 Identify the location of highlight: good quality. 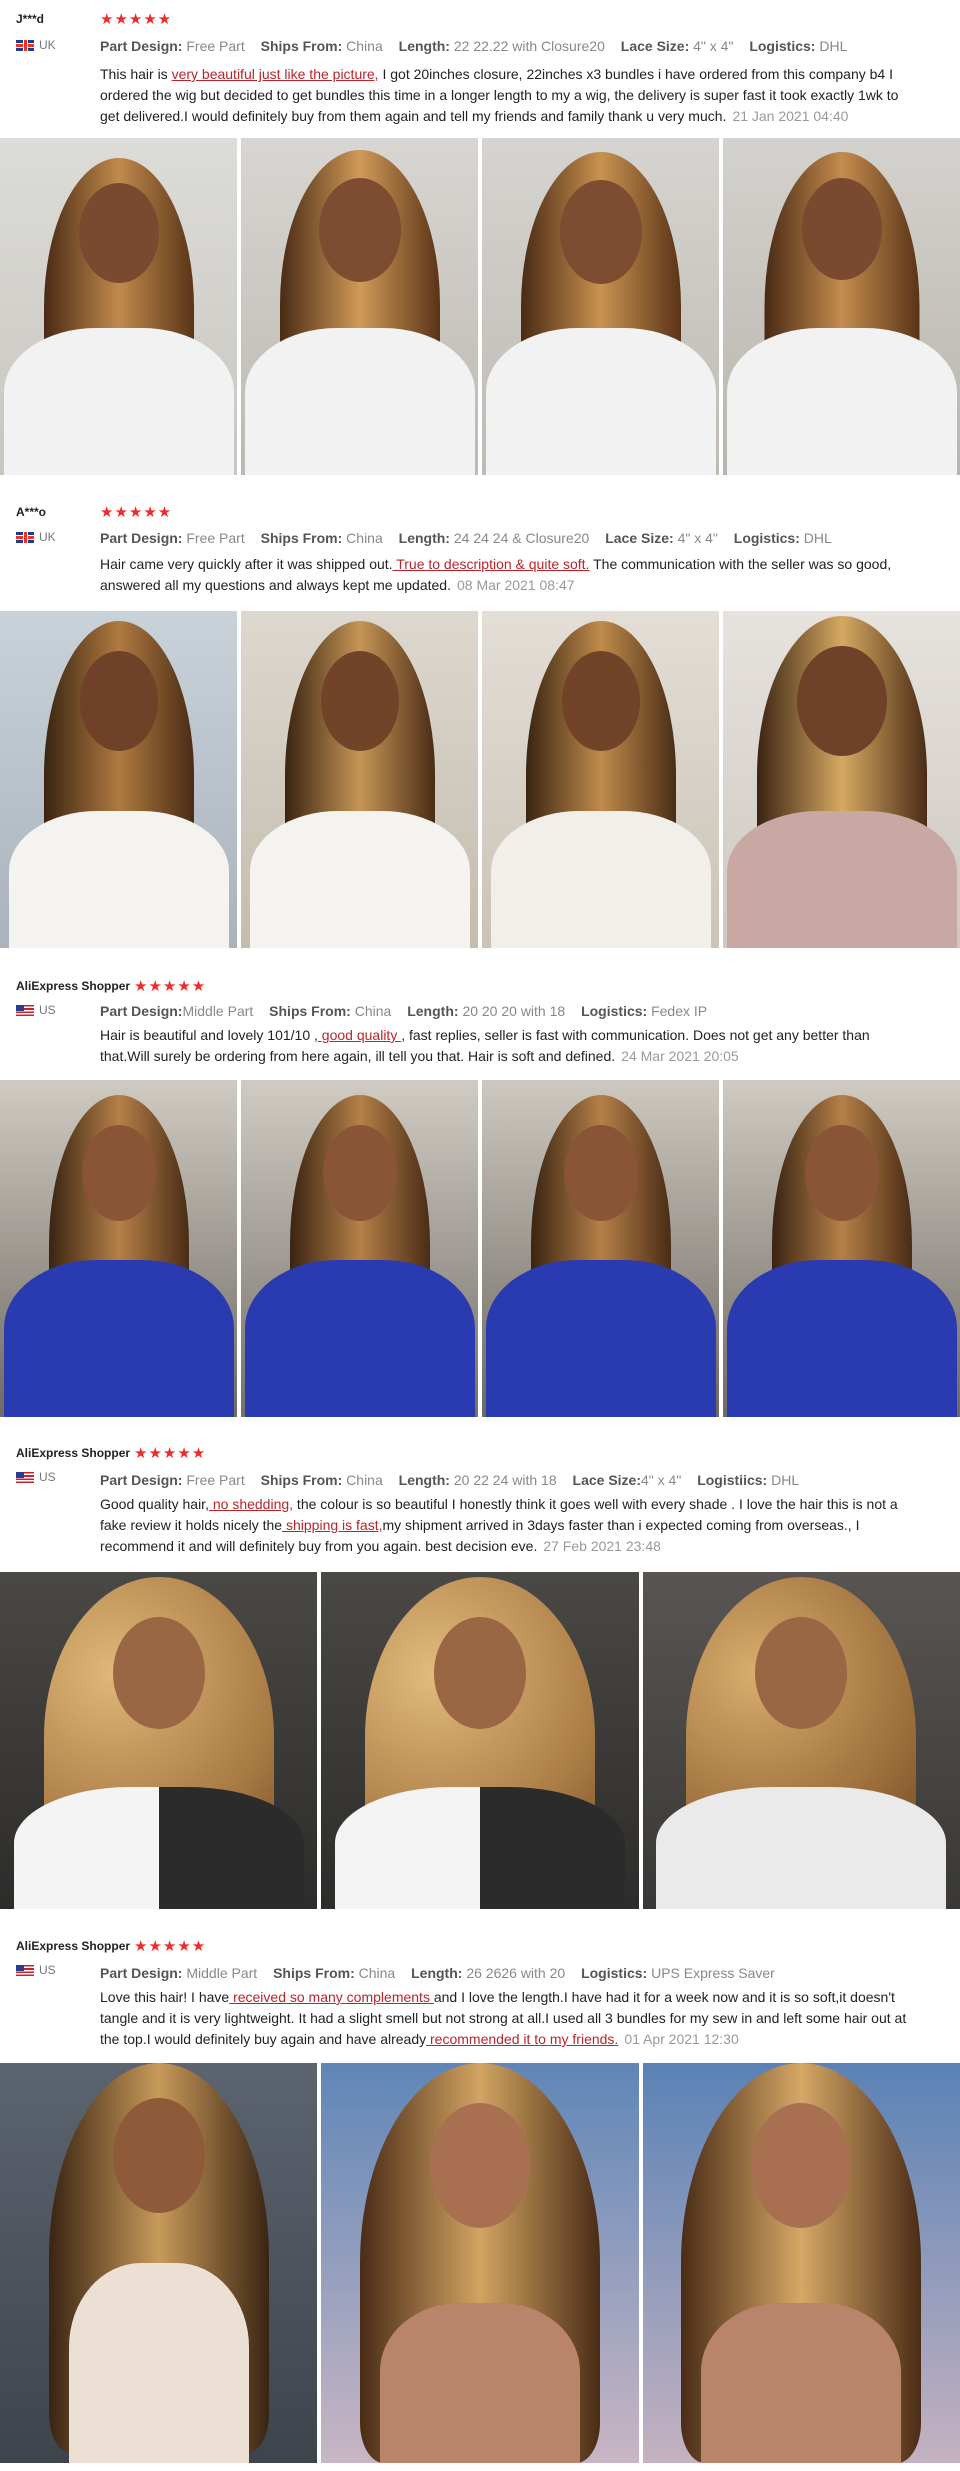
(359, 1035).